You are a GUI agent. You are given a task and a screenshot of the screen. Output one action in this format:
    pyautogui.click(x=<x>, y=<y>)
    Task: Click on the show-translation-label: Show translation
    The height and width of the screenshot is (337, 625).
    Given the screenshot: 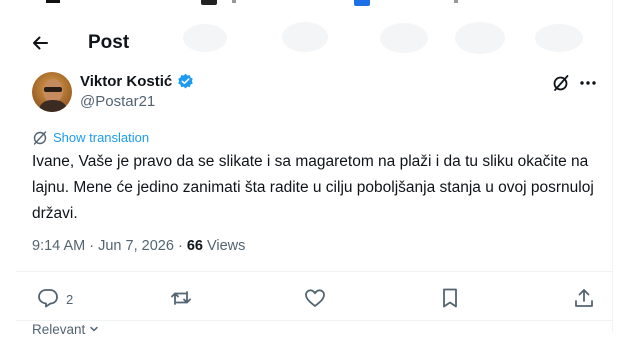 What is the action you would take?
    pyautogui.click(x=101, y=137)
    